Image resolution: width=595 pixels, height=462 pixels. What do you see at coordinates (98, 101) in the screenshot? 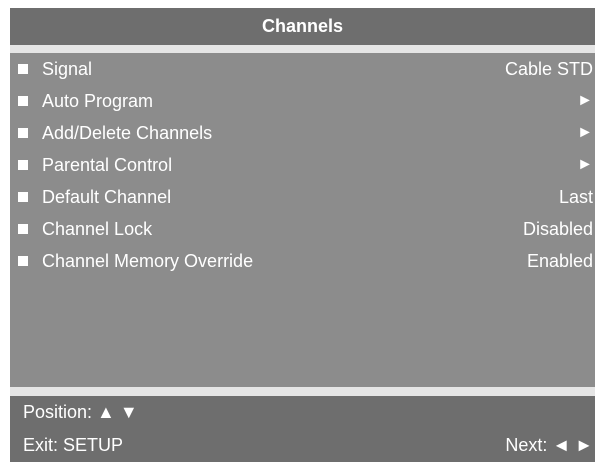
I see `menu-item-label: Auto Program` at bounding box center [98, 101].